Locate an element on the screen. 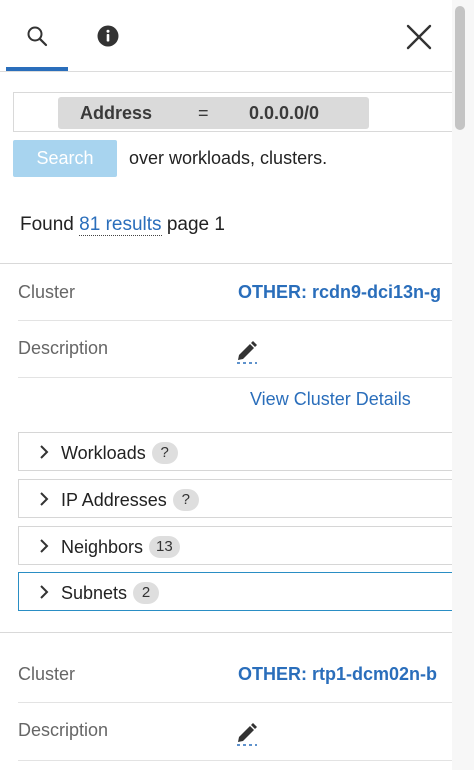 The height and width of the screenshot is (770, 474). search-hint: over workloads, clusters. is located at coordinates (228, 158).